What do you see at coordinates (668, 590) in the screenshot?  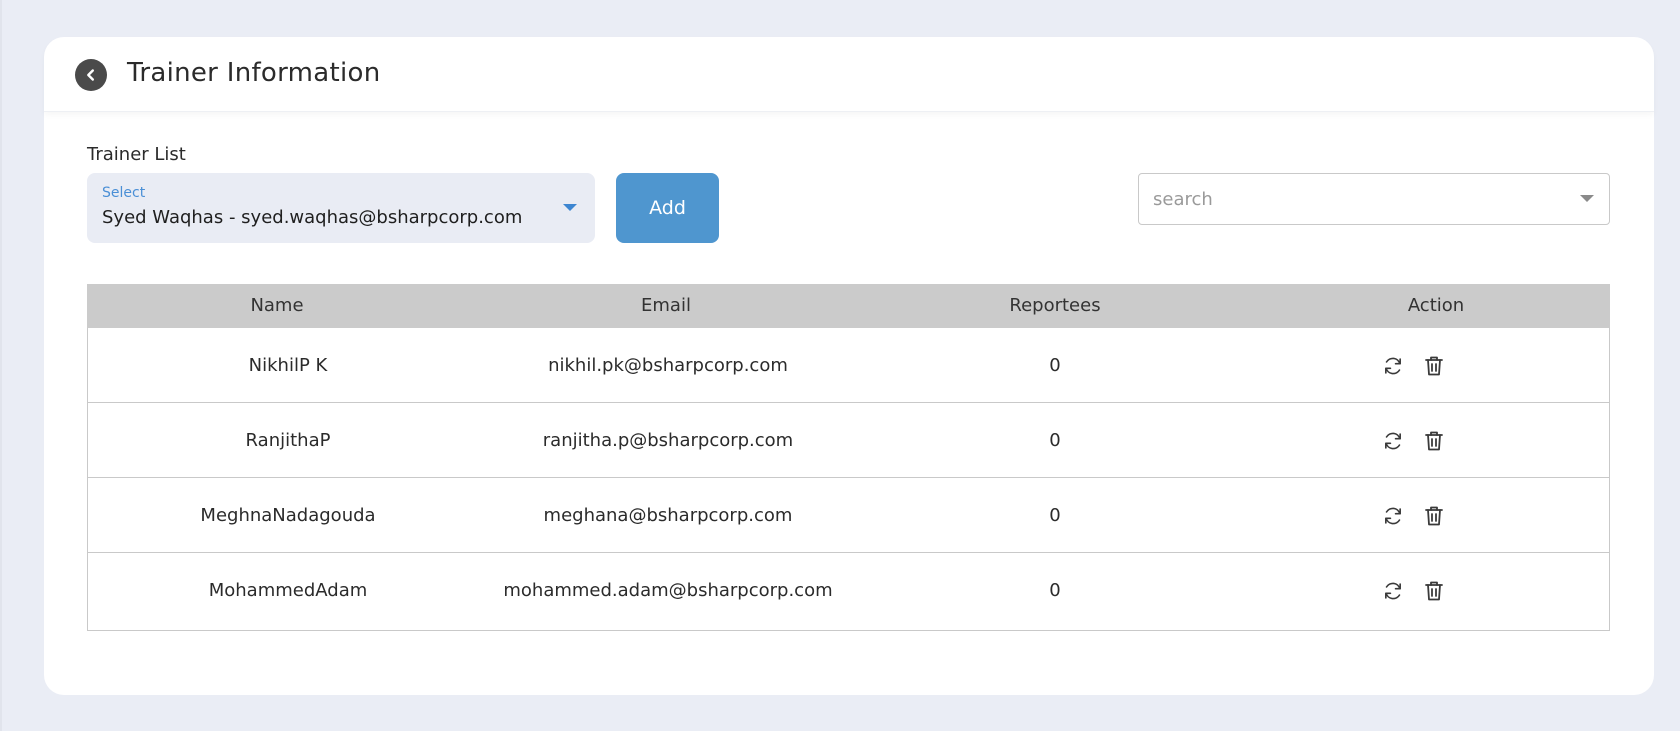 I see `cell-email: mohammed.adam@bsharpcorp.com` at bounding box center [668, 590].